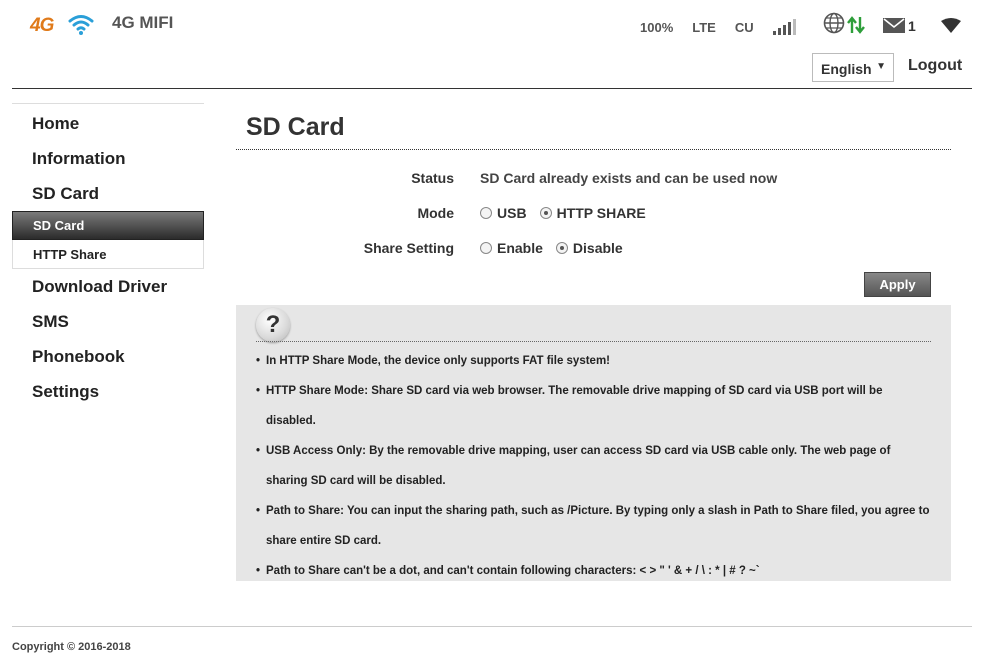 The image size is (991, 669). Describe the element at coordinates (108, 356) in the screenshot. I see `sidebar-item-phonebook: Phonebook` at that location.